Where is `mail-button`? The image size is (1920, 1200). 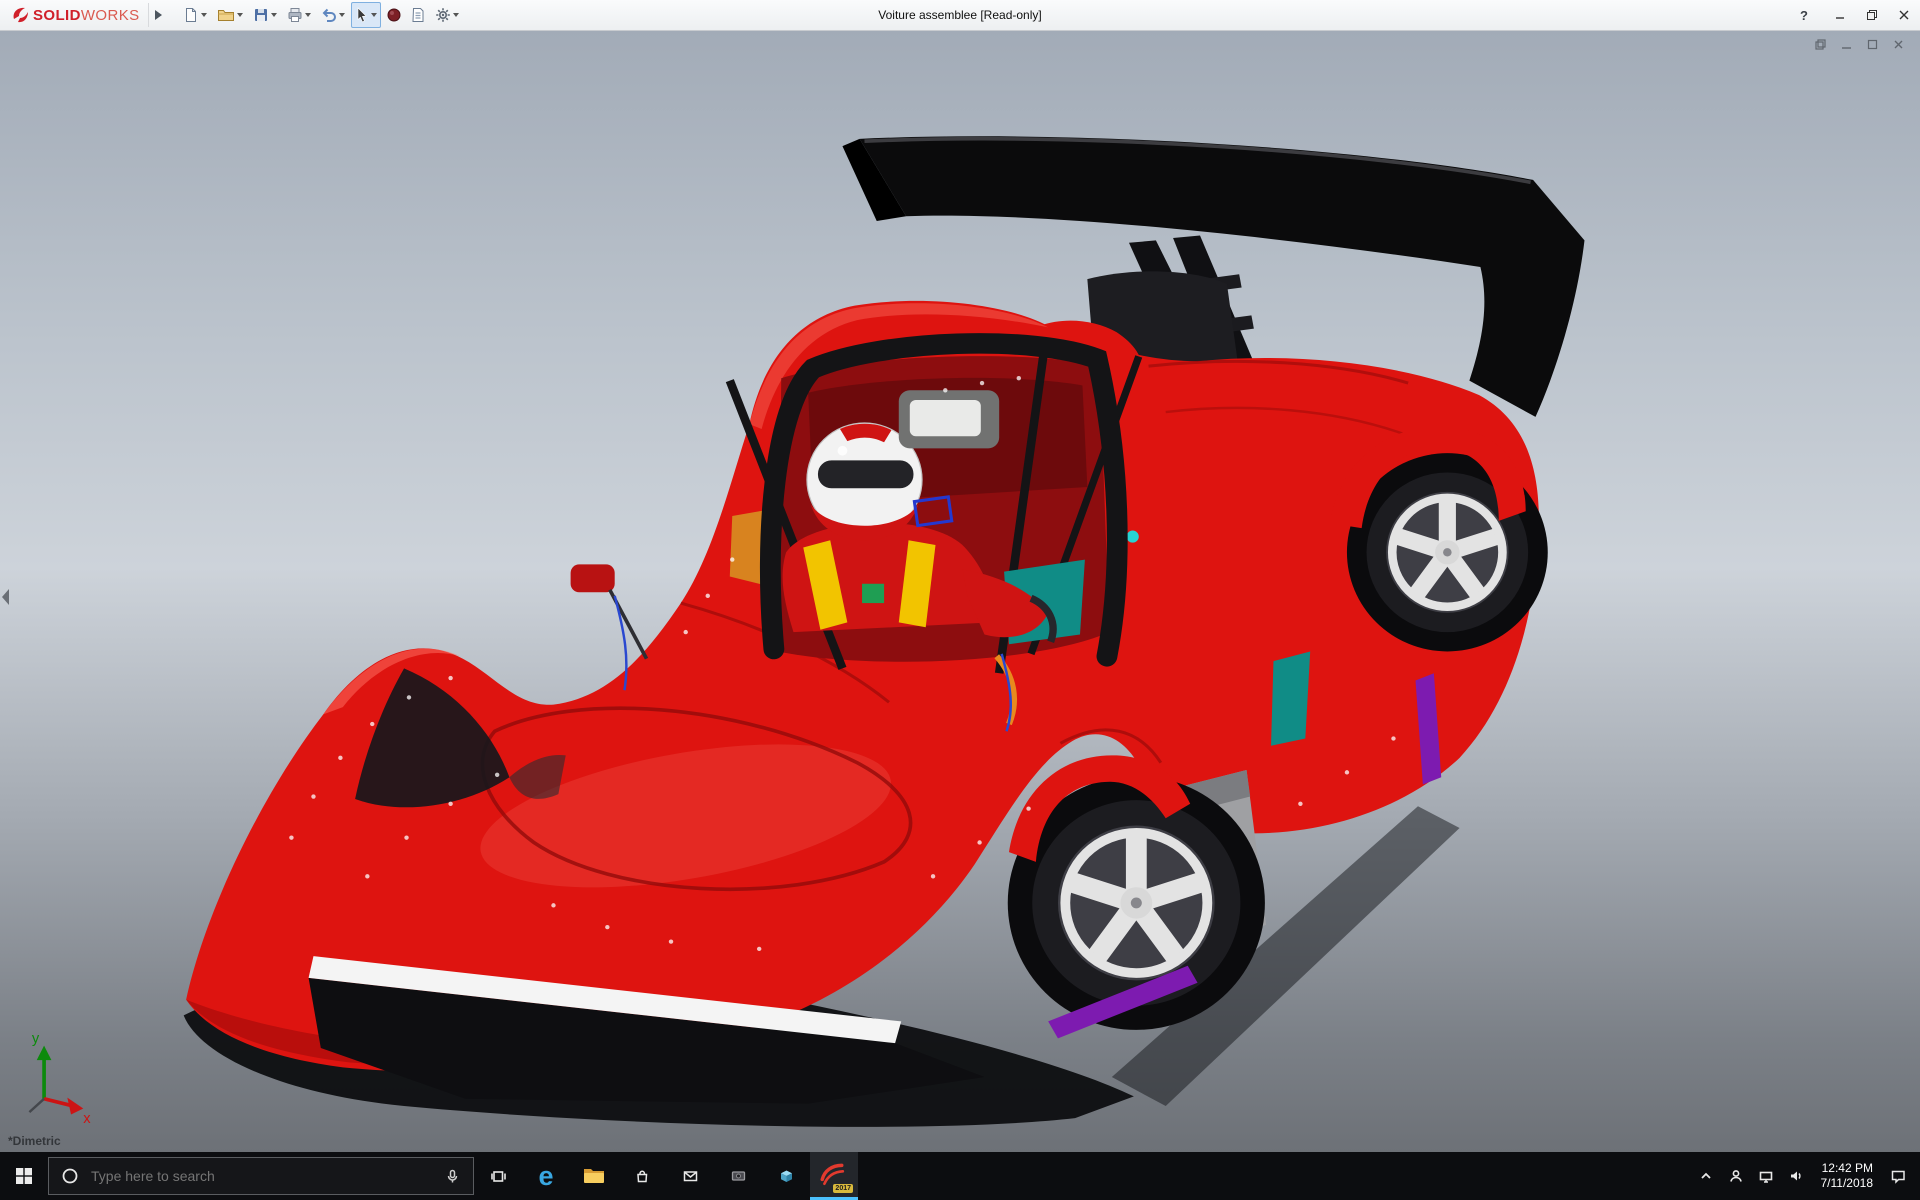
mail-button is located at coordinates (690, 1176).